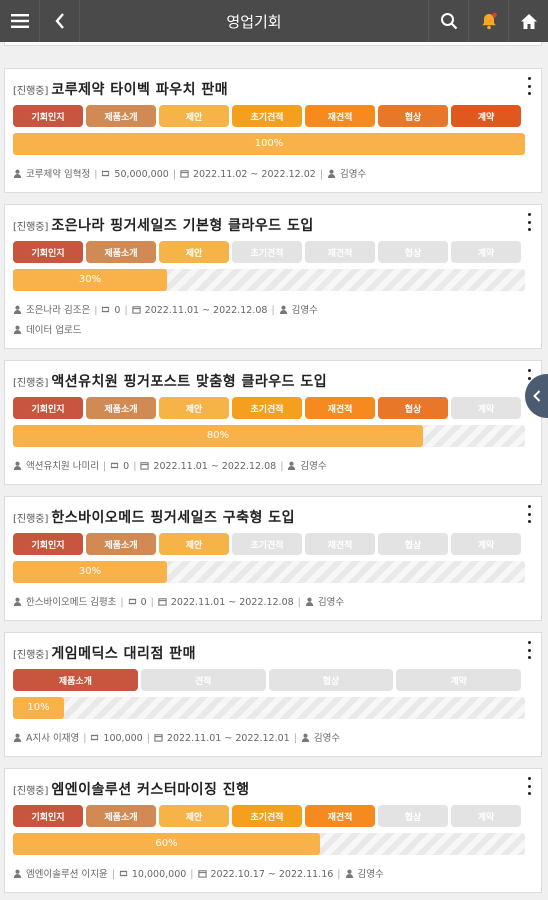 This screenshot has height=900, width=548. I want to click on menu-icon, so click(20, 21).